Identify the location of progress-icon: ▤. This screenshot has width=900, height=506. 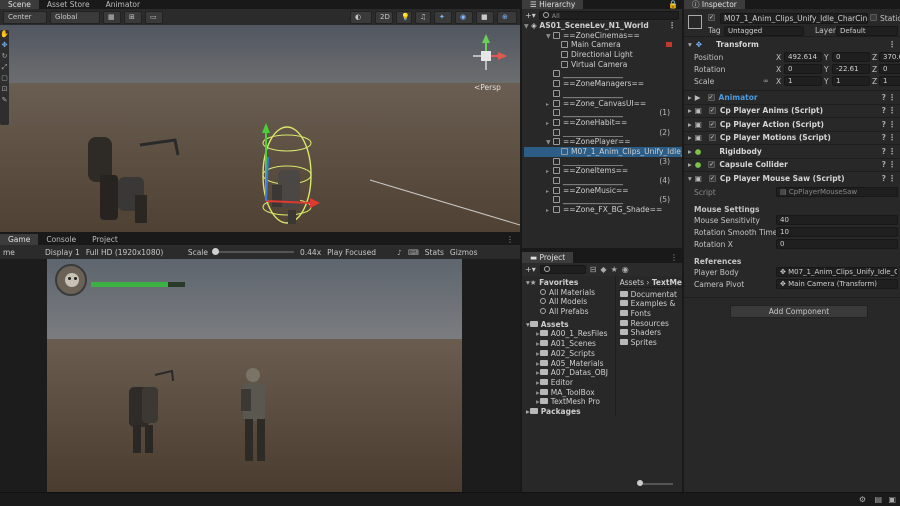
(878, 499).